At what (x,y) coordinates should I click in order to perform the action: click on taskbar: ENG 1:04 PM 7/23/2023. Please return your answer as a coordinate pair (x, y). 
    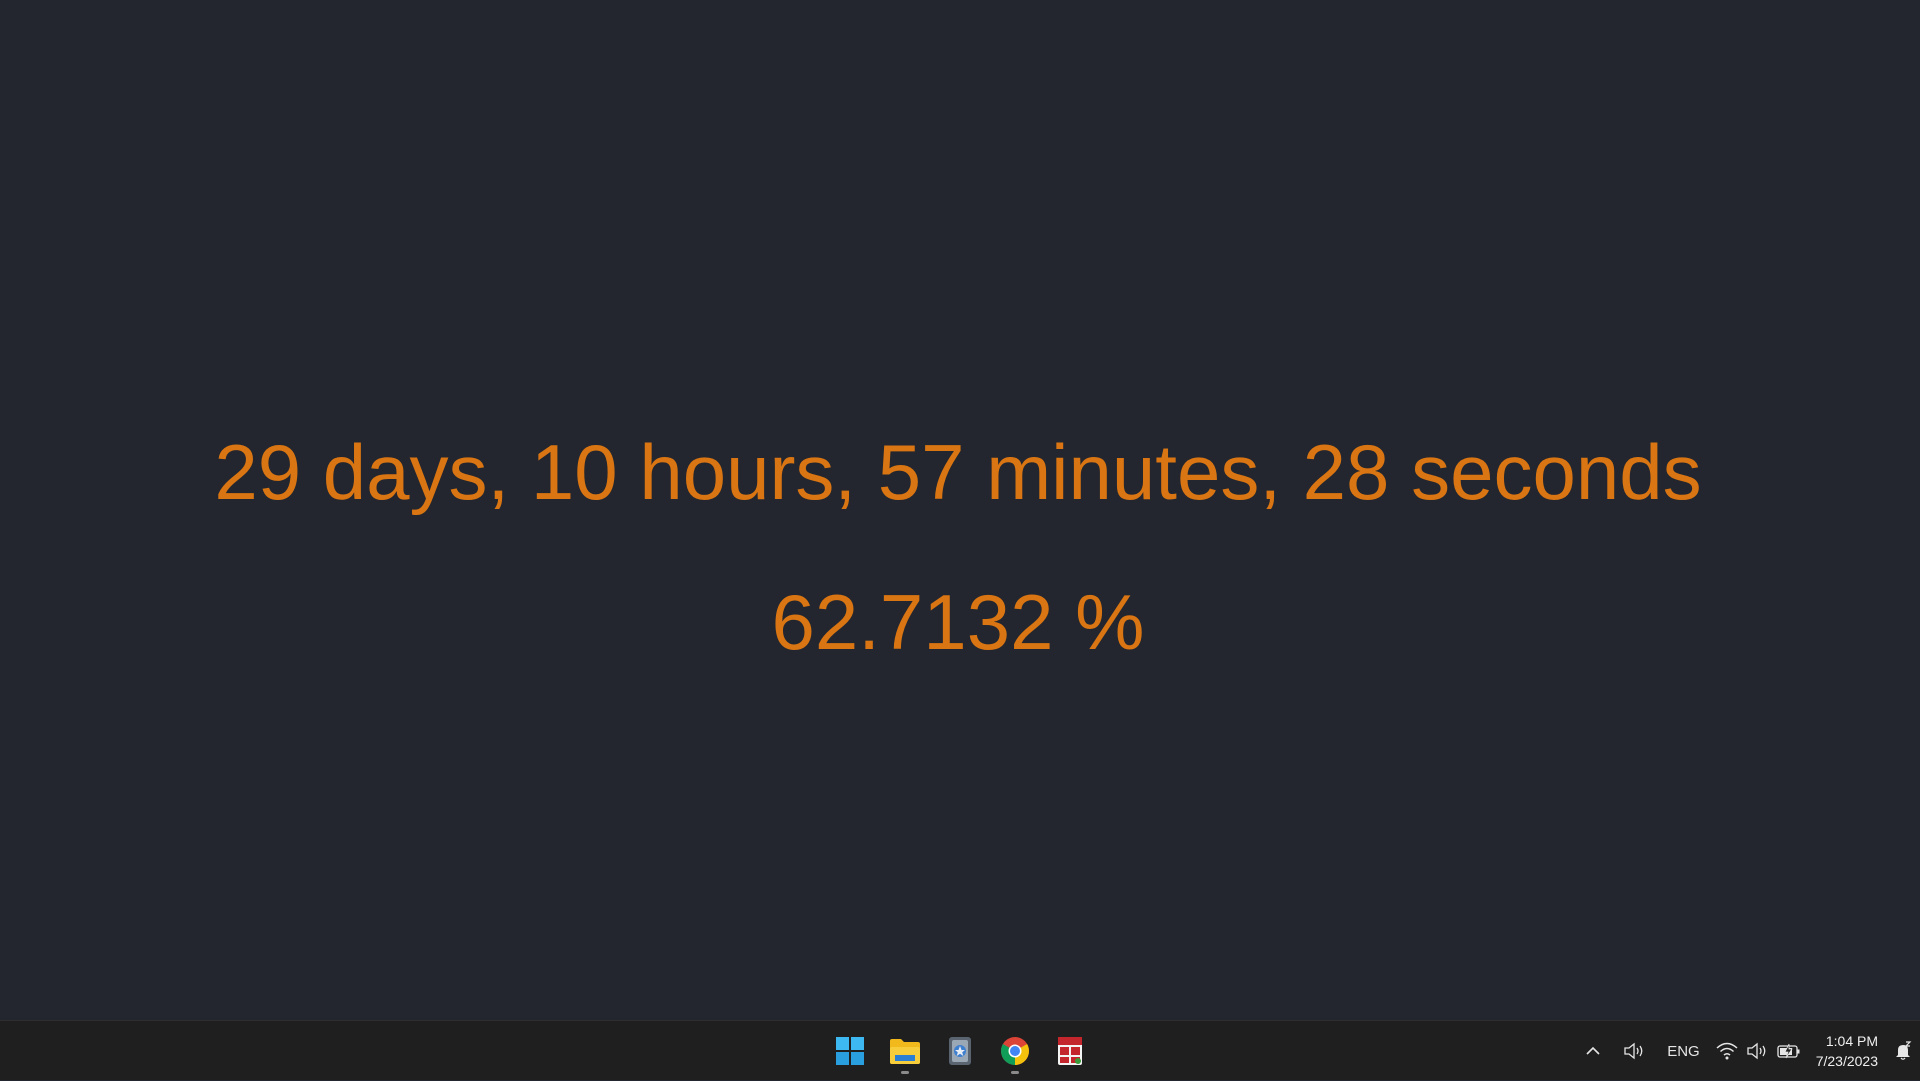
    Looking at the image, I should click on (960, 1050).